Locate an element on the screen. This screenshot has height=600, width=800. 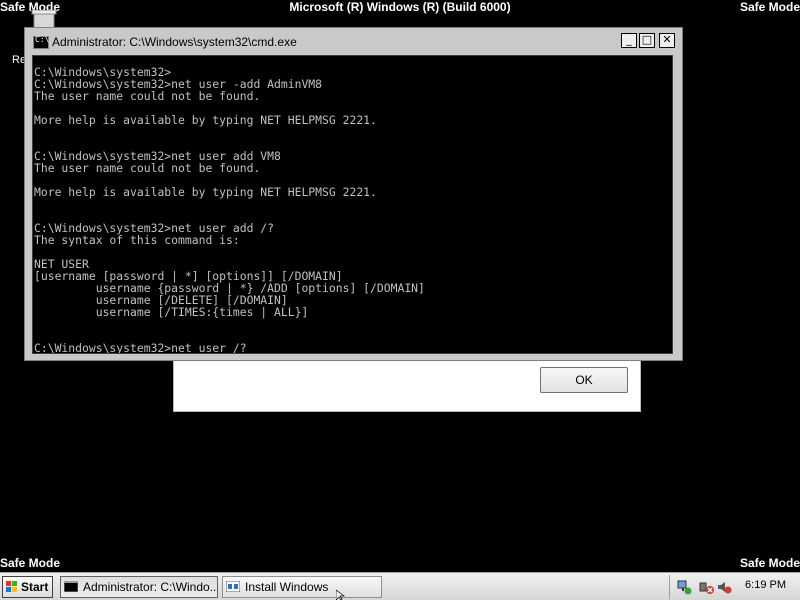
network-icon is located at coordinates (684, 587).